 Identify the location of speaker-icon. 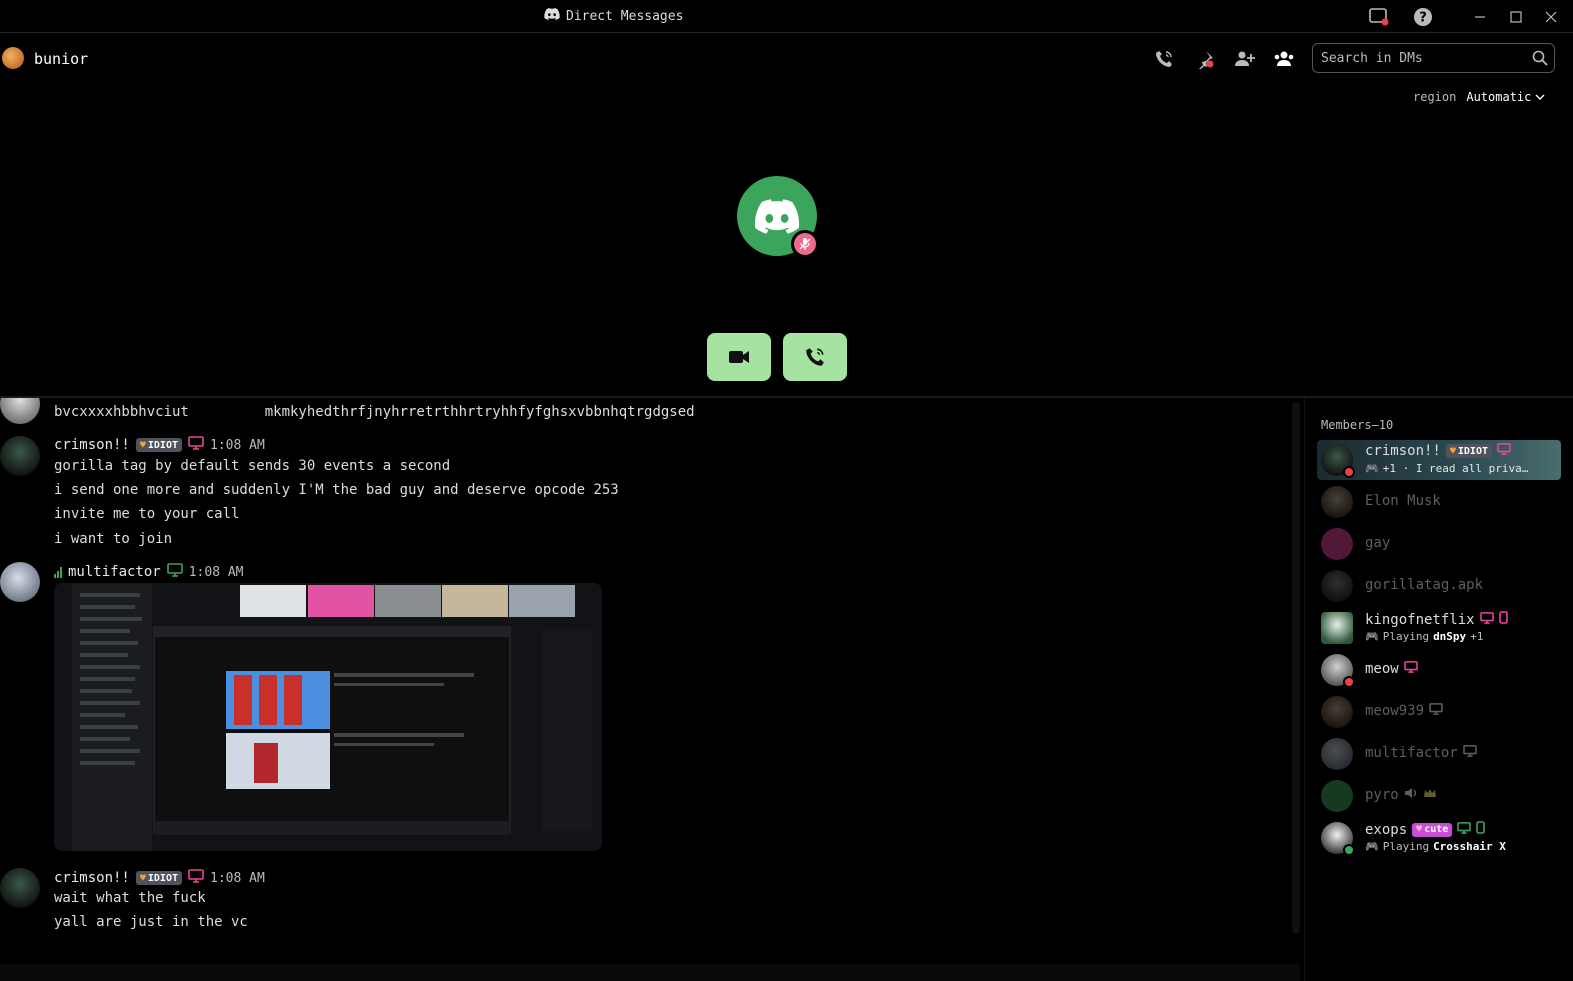
(1411, 795).